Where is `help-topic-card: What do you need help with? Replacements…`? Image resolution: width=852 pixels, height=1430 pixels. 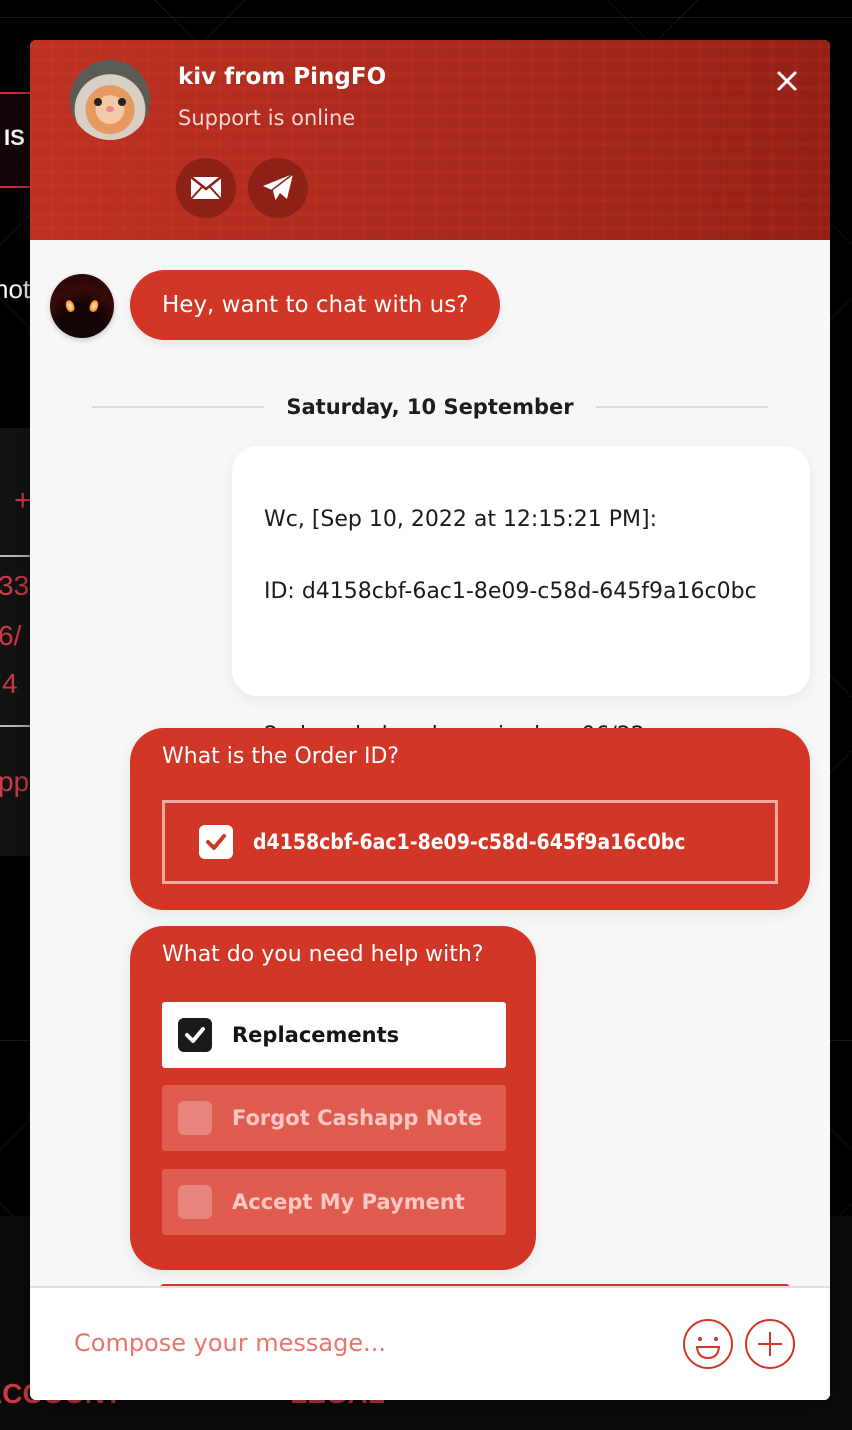
help-topic-card: What do you need help with? Replacements… is located at coordinates (333, 1098).